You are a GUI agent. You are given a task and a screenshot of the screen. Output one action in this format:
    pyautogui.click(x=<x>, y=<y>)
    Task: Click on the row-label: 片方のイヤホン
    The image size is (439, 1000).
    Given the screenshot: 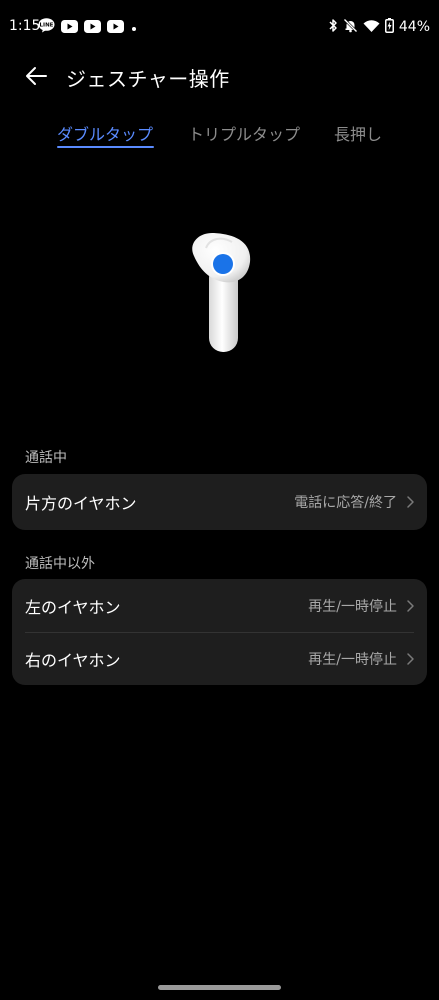 What is the action you would take?
    pyautogui.click(x=81, y=503)
    